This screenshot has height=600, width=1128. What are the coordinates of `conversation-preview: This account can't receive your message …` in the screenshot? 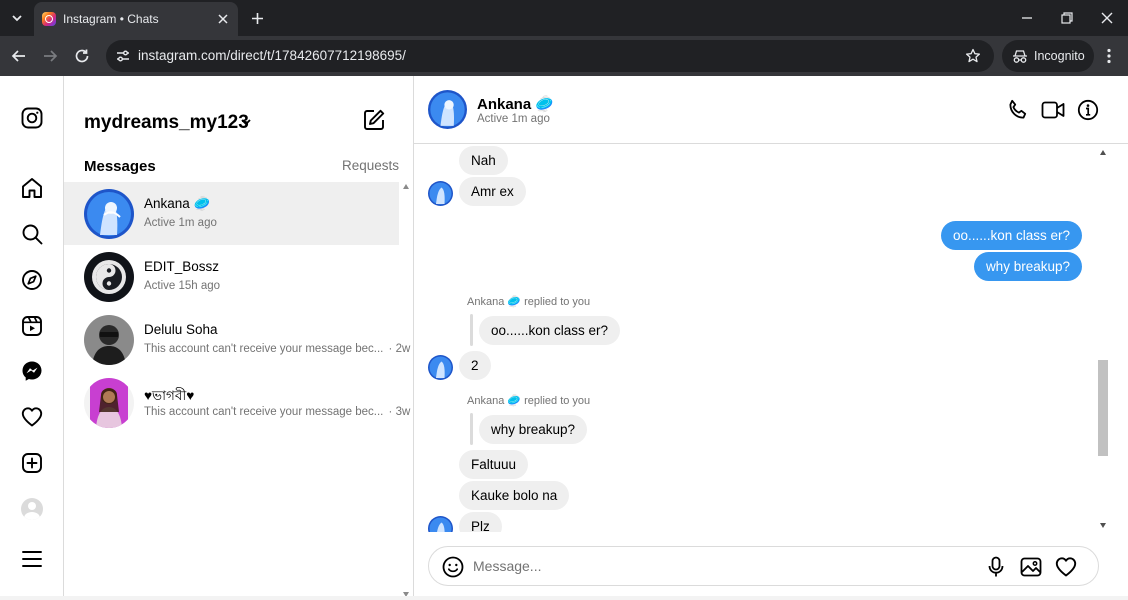 It's located at (264, 412).